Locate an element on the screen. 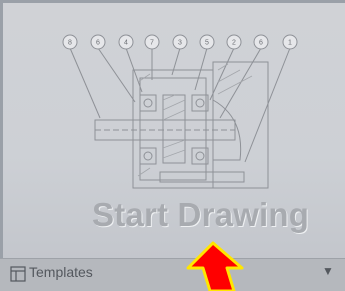 This screenshot has height=291, width=345. balloon-label: 1 is located at coordinates (290, 43).